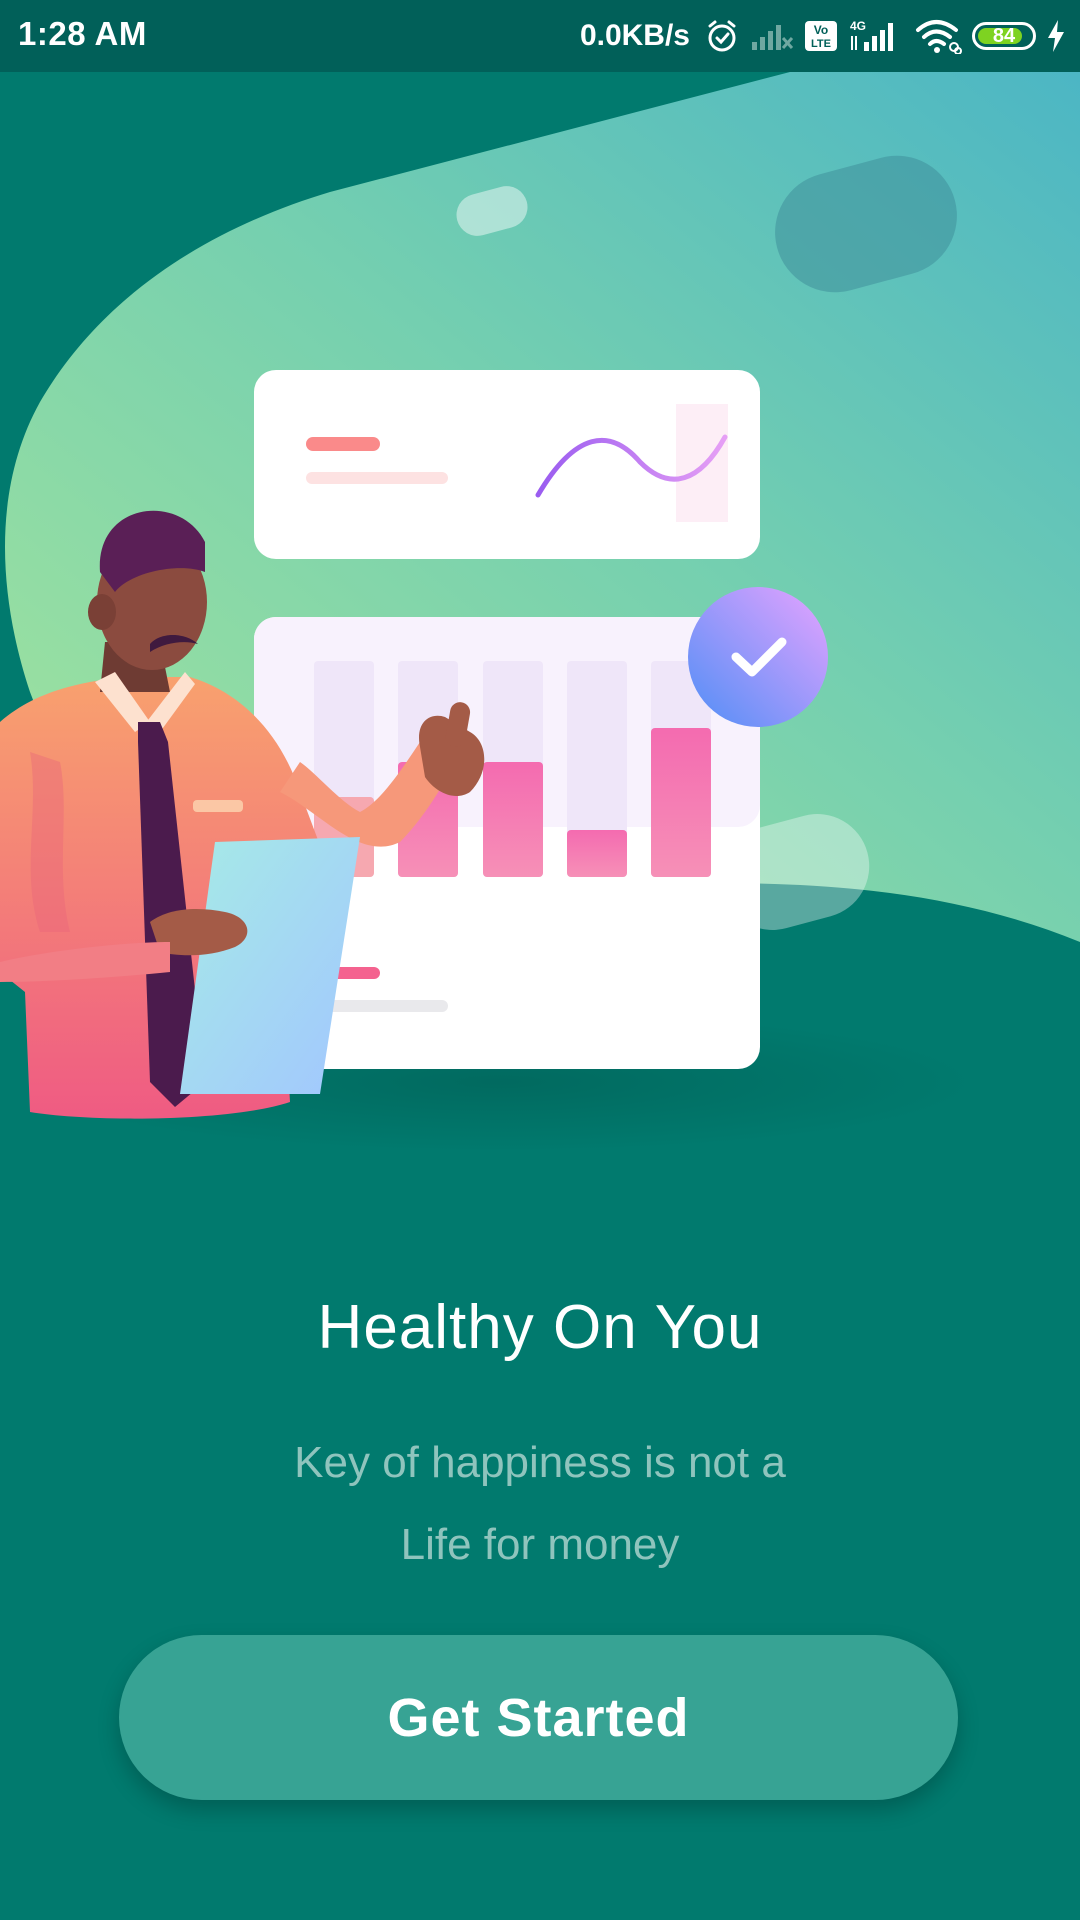 This screenshot has width=1080, height=1920. I want to click on onboarding-title: Healthy On You, so click(540, 1327).